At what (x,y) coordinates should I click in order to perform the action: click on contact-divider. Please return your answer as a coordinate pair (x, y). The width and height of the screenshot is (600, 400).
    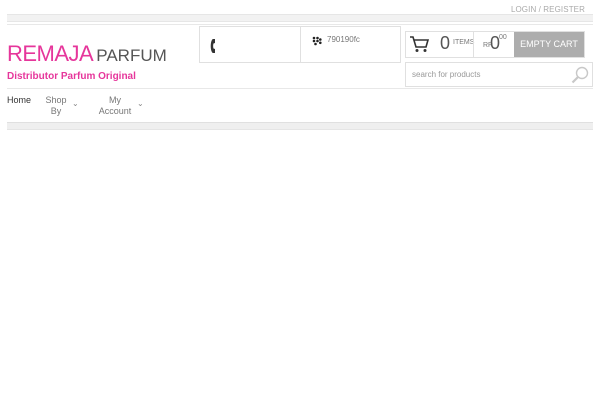
    Looking at the image, I should click on (300, 44).